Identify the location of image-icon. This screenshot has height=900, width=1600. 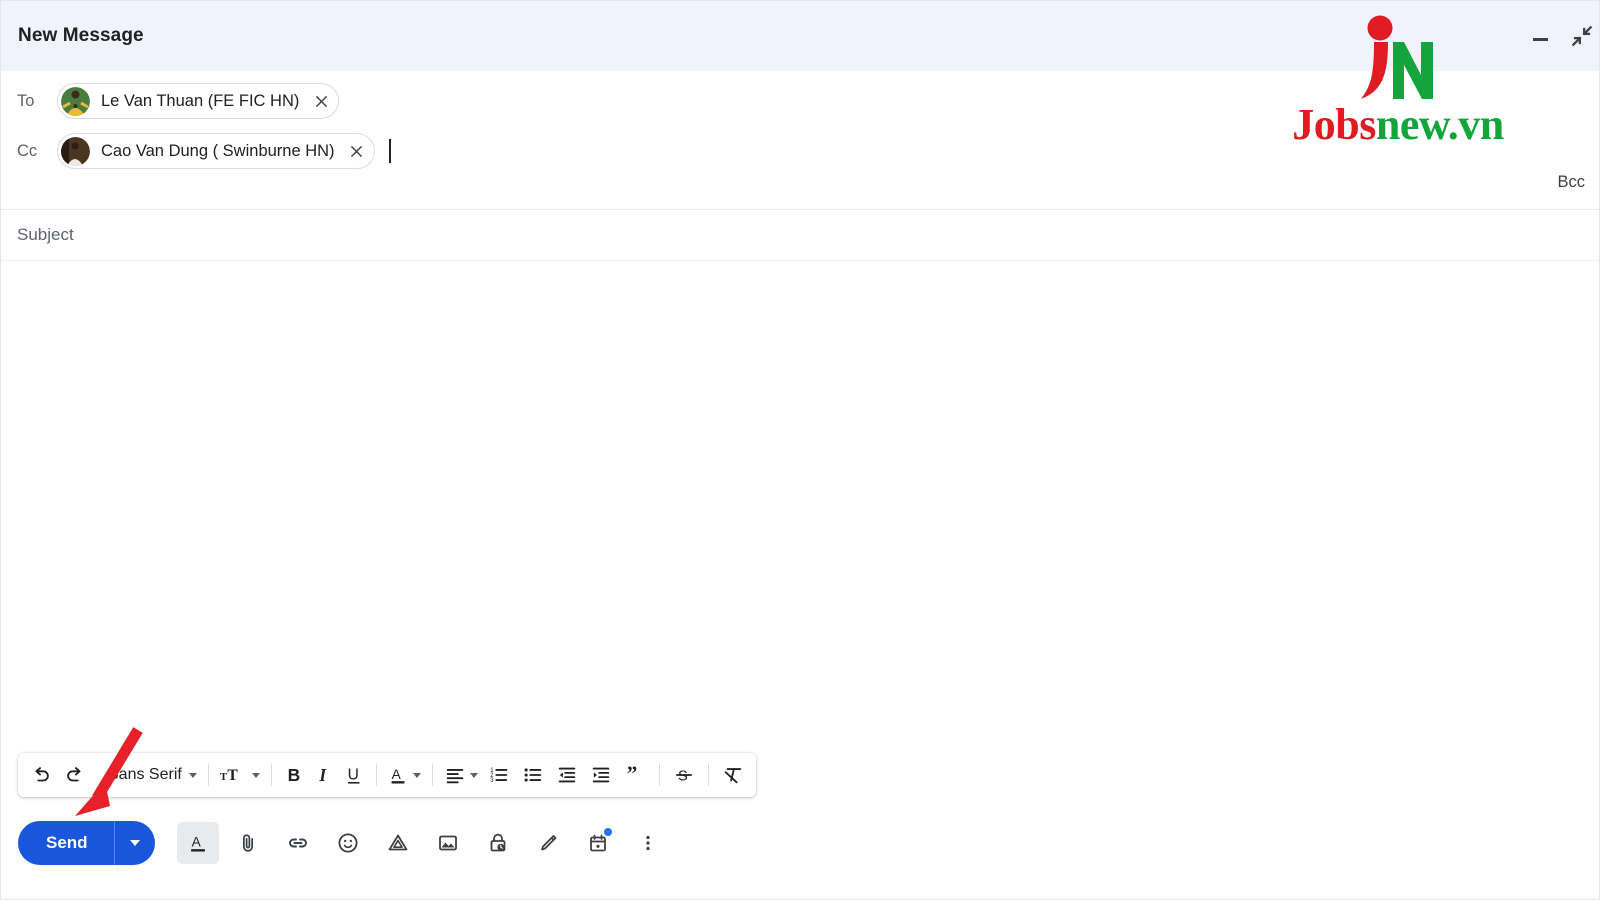
(447, 843).